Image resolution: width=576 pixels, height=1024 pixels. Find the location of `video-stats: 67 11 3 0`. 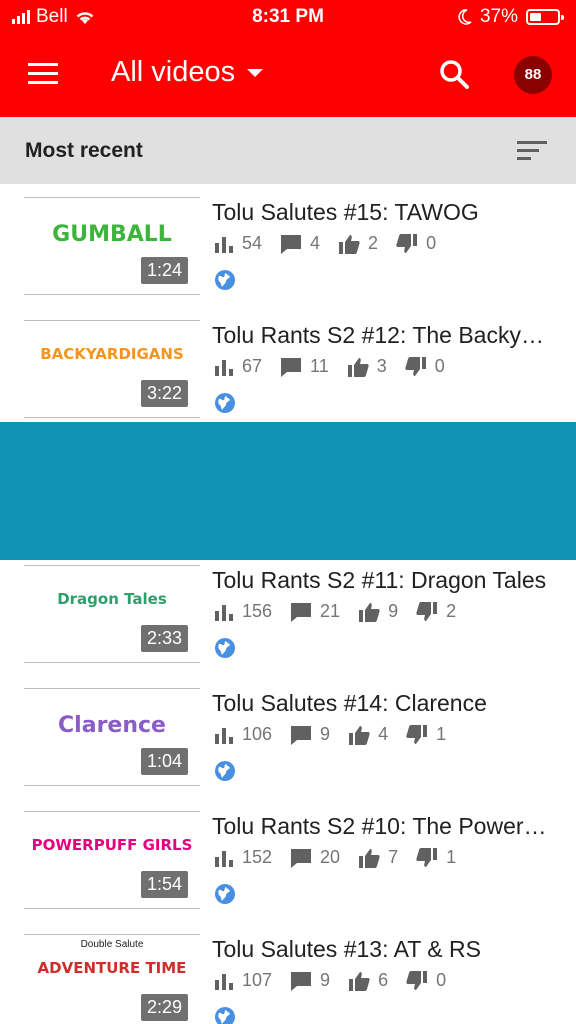

video-stats: 67 11 3 0 is located at coordinates (338, 366).